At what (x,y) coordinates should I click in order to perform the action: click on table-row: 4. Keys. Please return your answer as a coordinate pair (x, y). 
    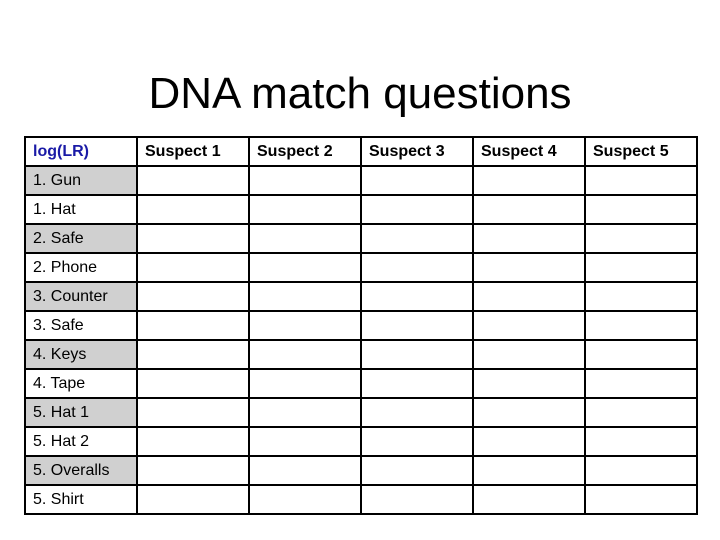
    Looking at the image, I should click on (361, 354).